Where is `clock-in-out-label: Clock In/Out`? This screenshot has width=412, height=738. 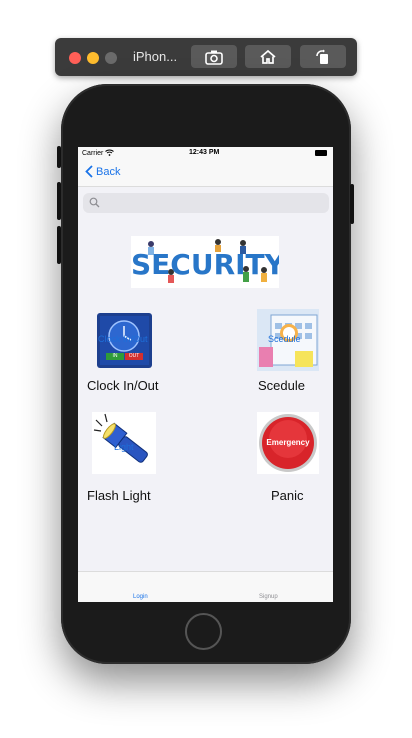 clock-in-out-label: Clock In/Out is located at coordinates (123, 385).